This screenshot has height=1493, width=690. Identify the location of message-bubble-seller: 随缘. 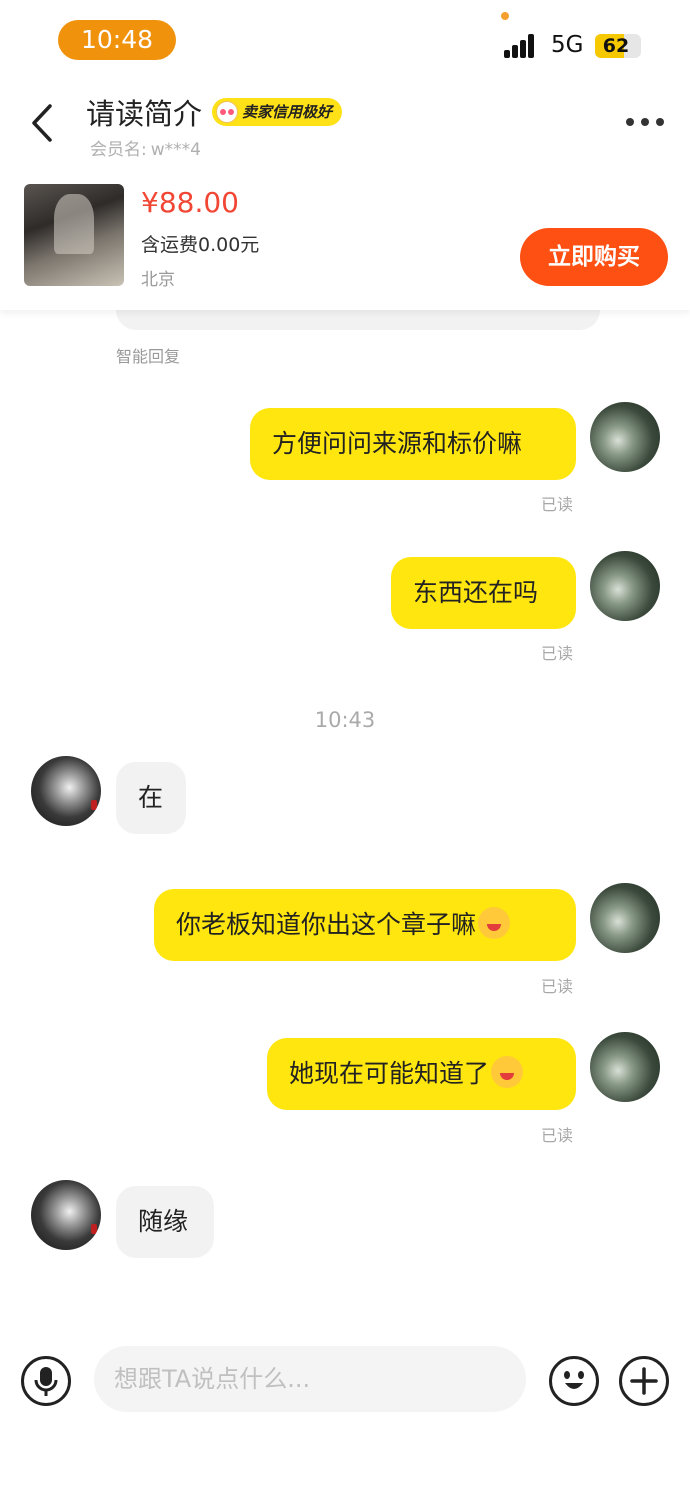
(165, 1222).